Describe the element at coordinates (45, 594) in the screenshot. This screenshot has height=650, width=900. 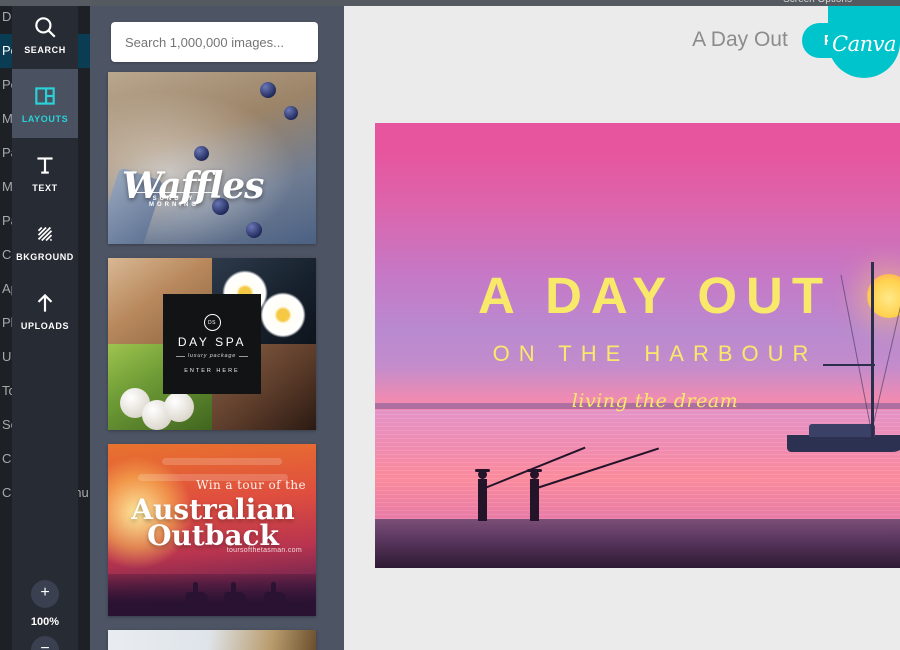
I see `zoom-in-button: +` at that location.